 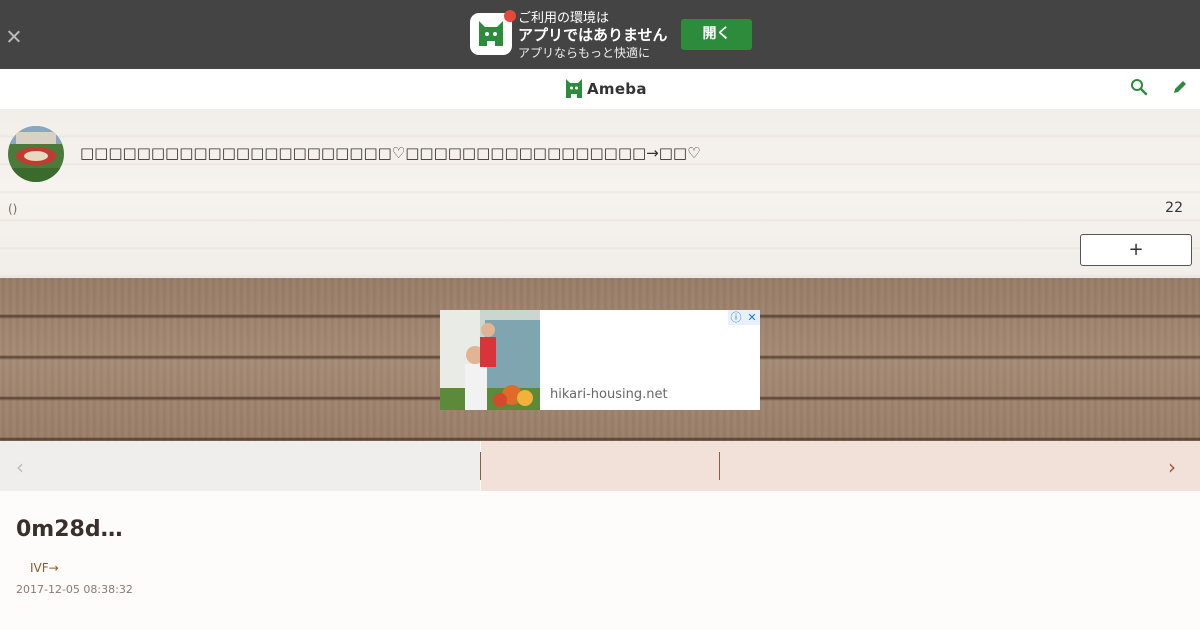 What do you see at coordinates (736, 317) in the screenshot?
I see `ad-info-icon: ⓘ` at bounding box center [736, 317].